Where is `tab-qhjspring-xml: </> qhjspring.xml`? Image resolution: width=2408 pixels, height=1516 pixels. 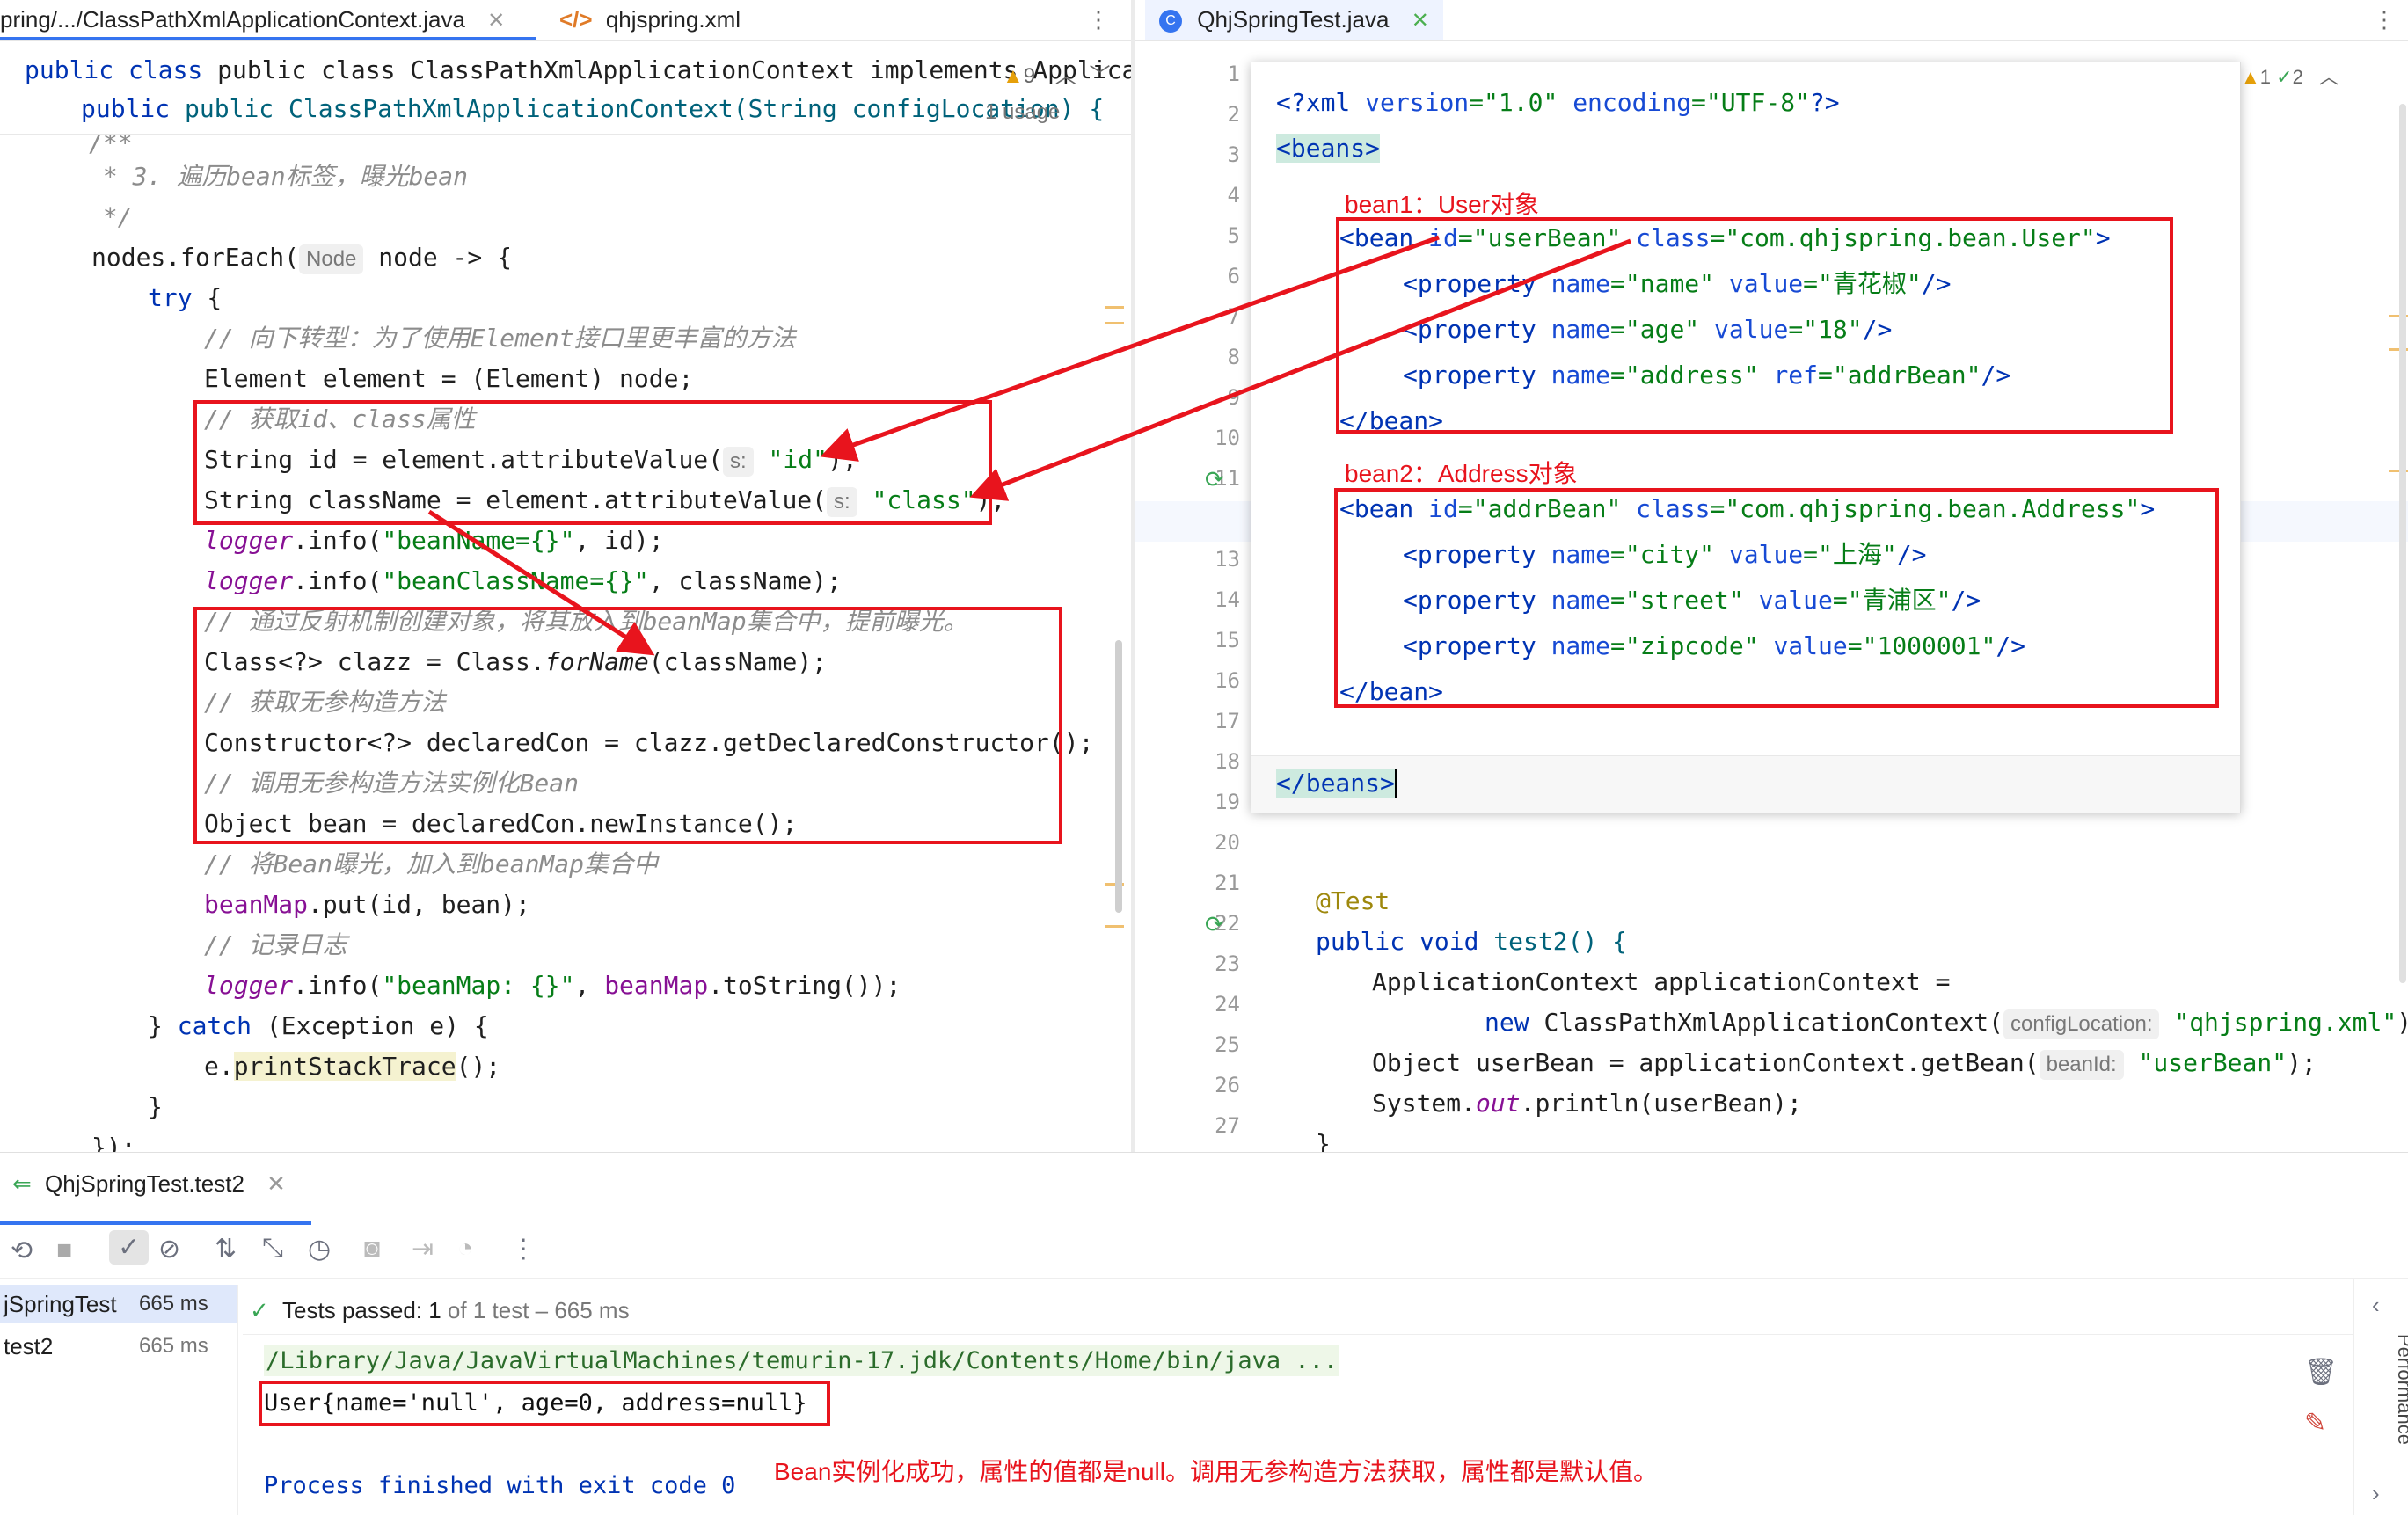
tab-qhjspring-xml: </> qhjspring.xml is located at coordinates (650, 20).